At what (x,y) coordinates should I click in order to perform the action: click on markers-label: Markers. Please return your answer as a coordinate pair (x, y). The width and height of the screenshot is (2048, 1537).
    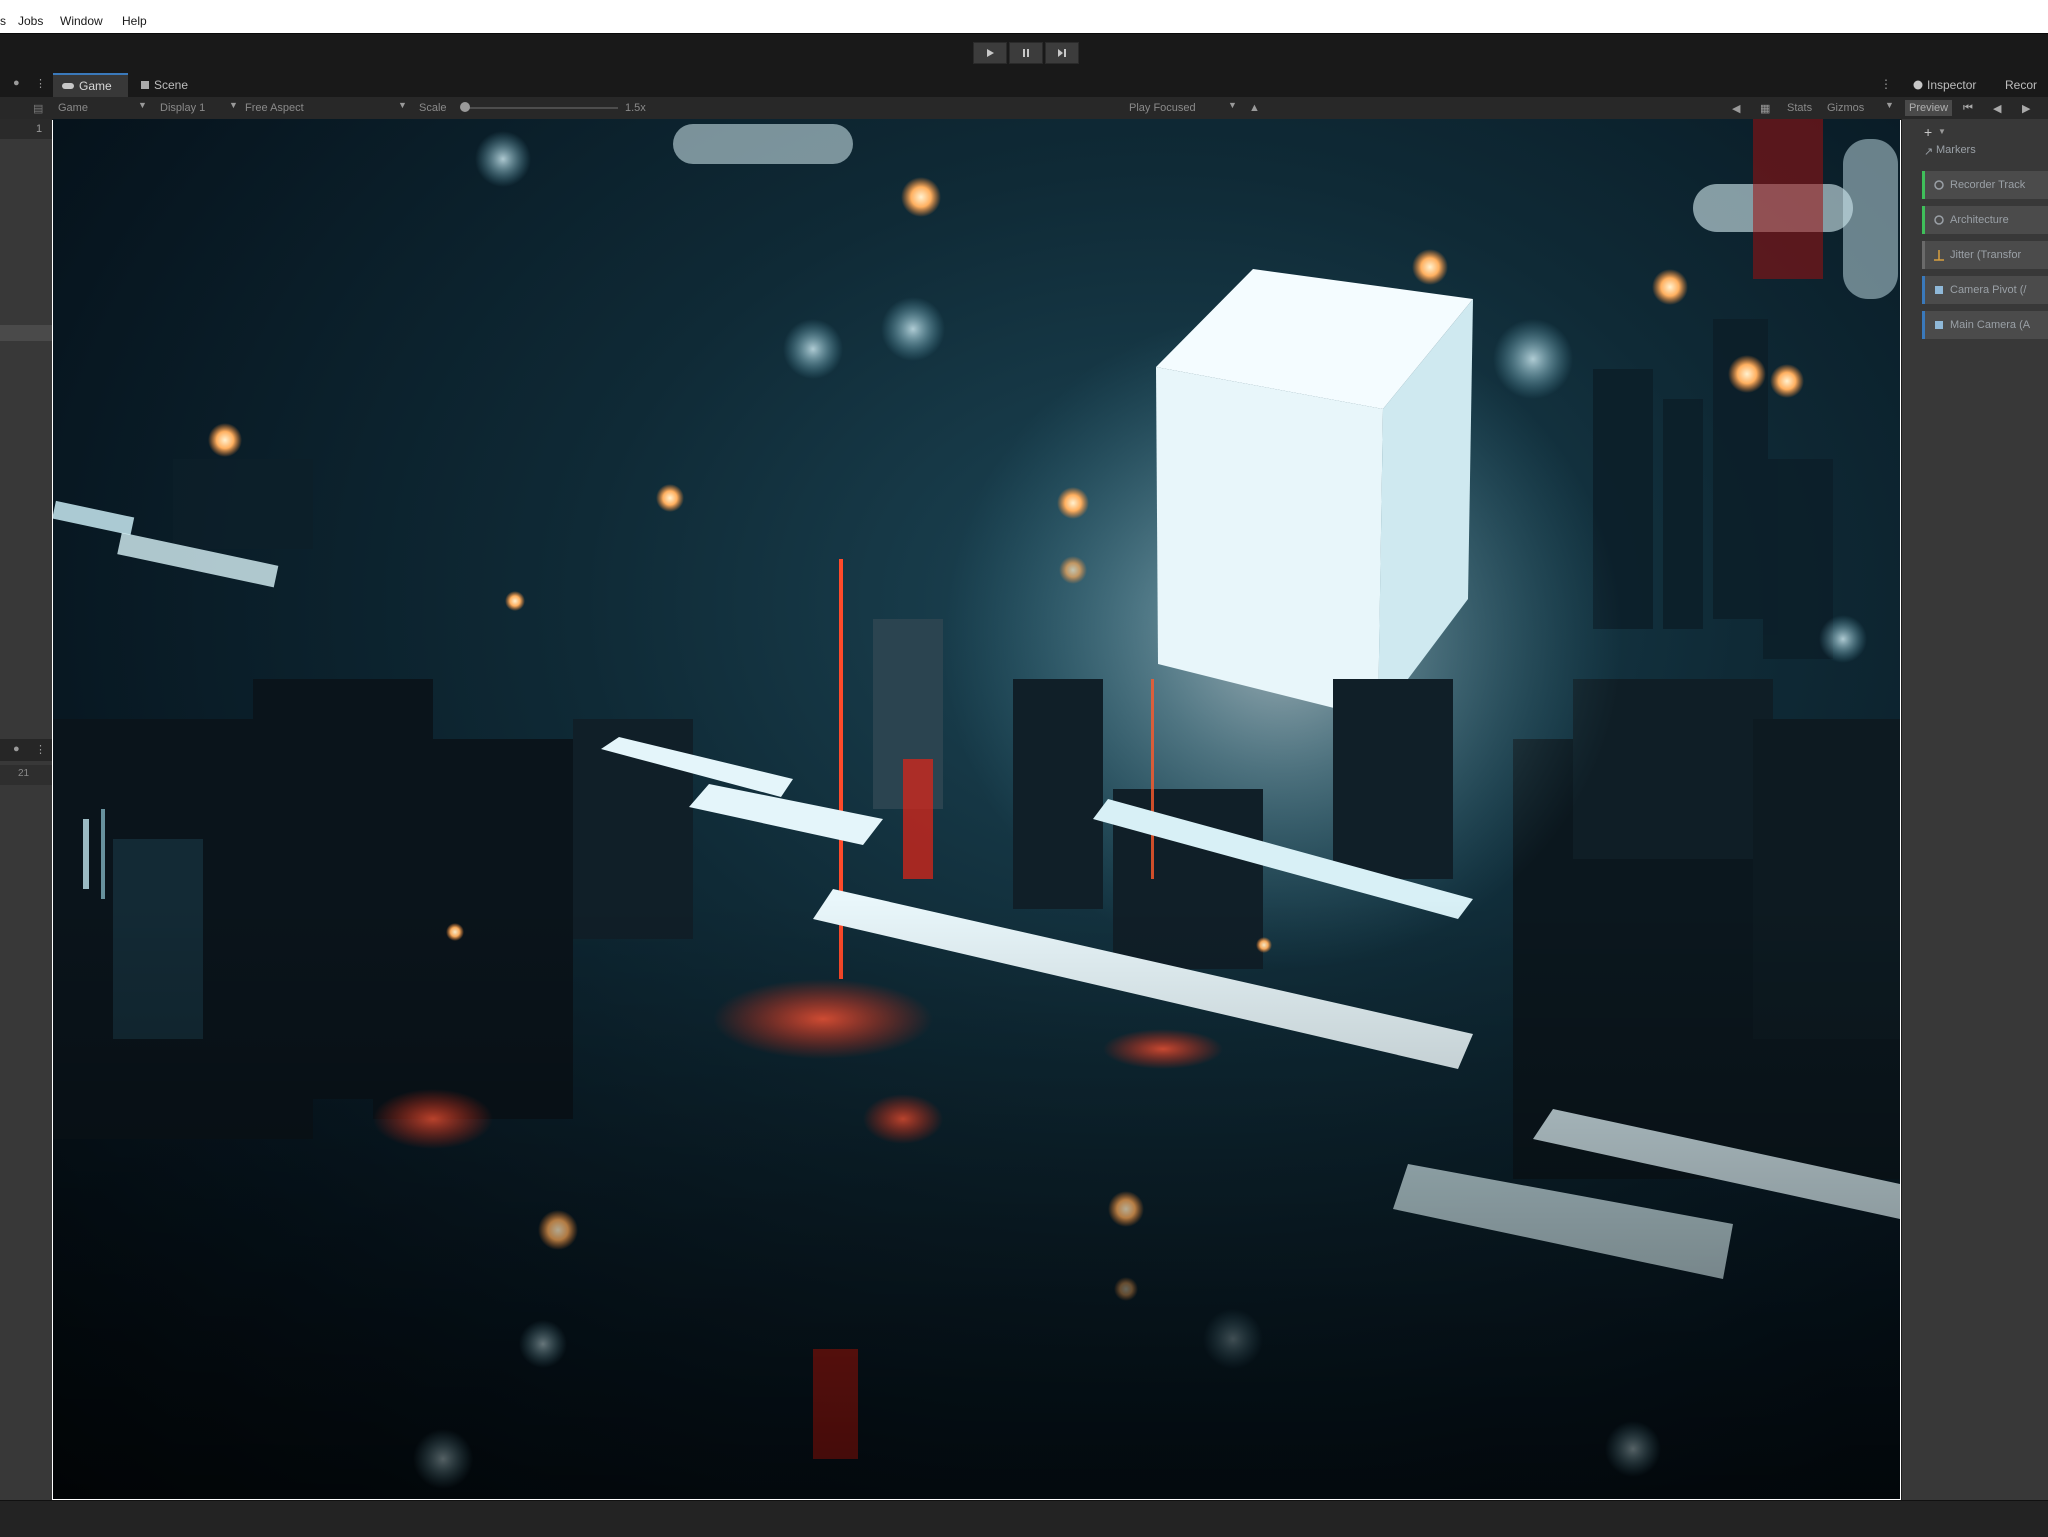
    Looking at the image, I should click on (1956, 150).